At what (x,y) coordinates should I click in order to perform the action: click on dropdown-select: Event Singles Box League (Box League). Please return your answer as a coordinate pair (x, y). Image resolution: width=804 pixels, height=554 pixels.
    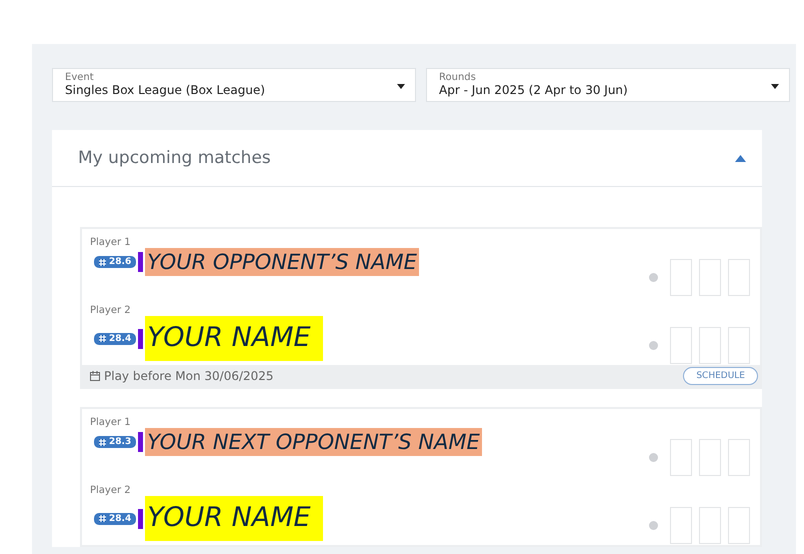
    Looking at the image, I should click on (234, 85).